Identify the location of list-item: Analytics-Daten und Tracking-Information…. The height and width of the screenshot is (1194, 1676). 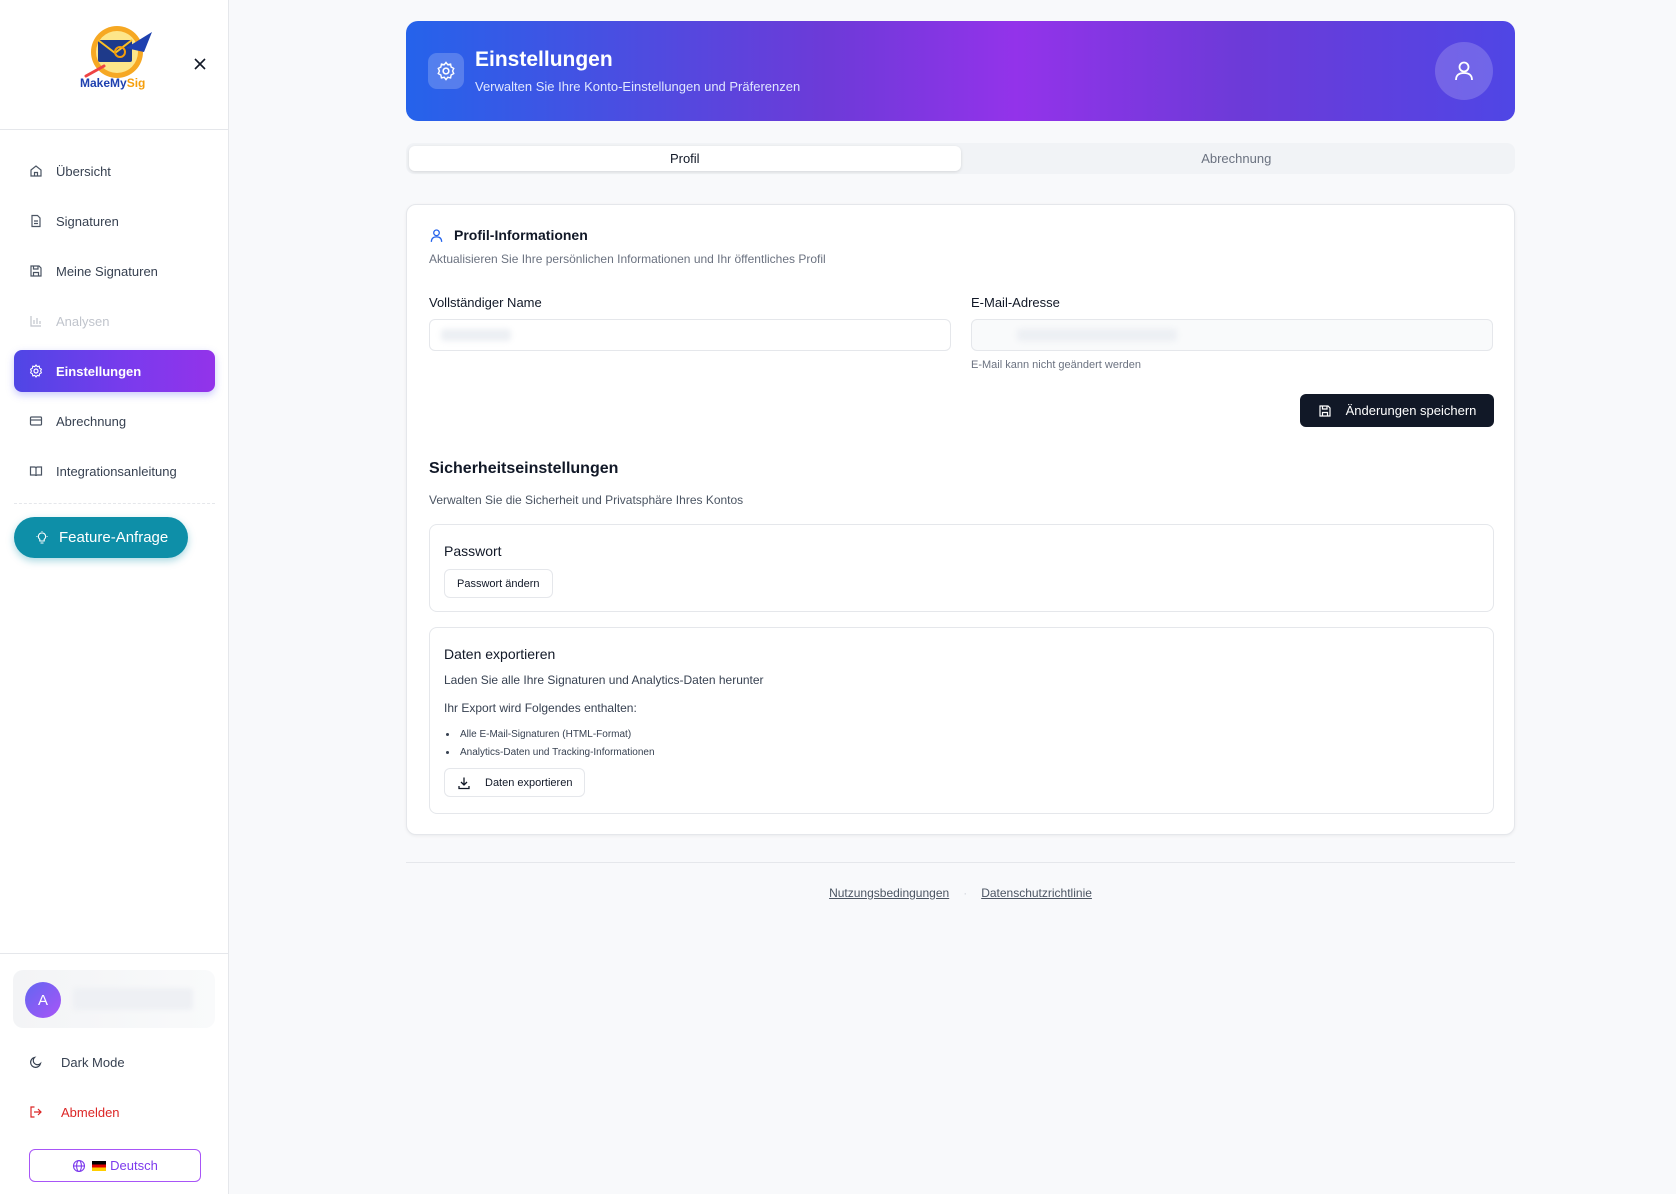
(549, 752).